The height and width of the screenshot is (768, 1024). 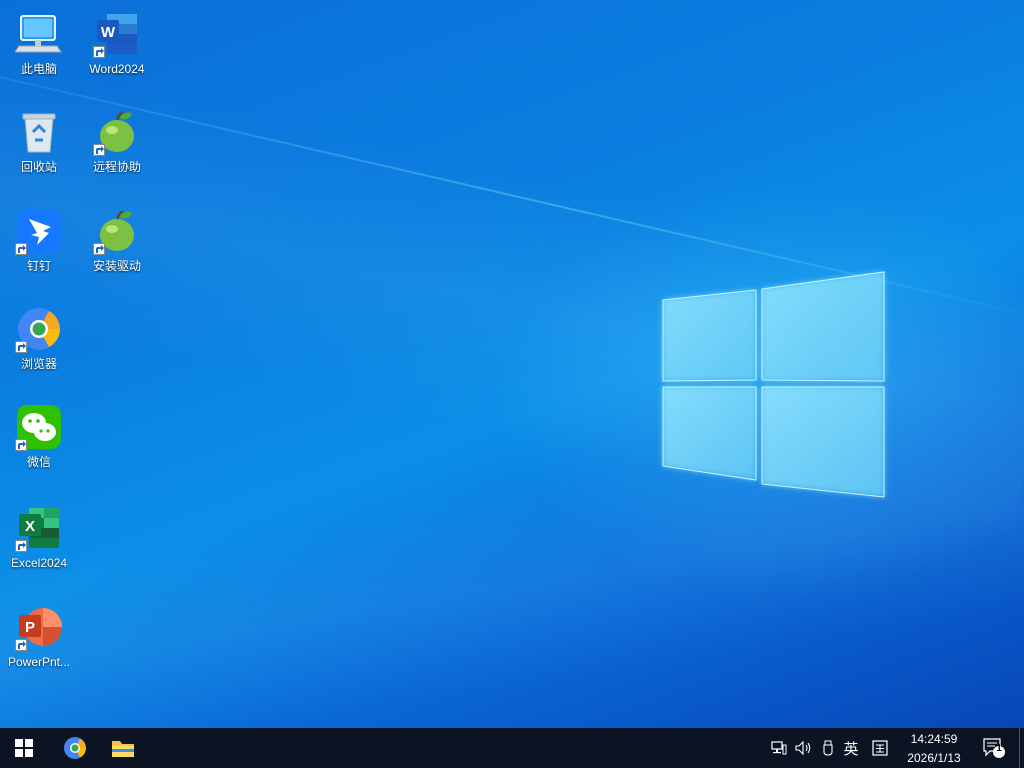 I want to click on svg-text: X, so click(x=30, y=526).